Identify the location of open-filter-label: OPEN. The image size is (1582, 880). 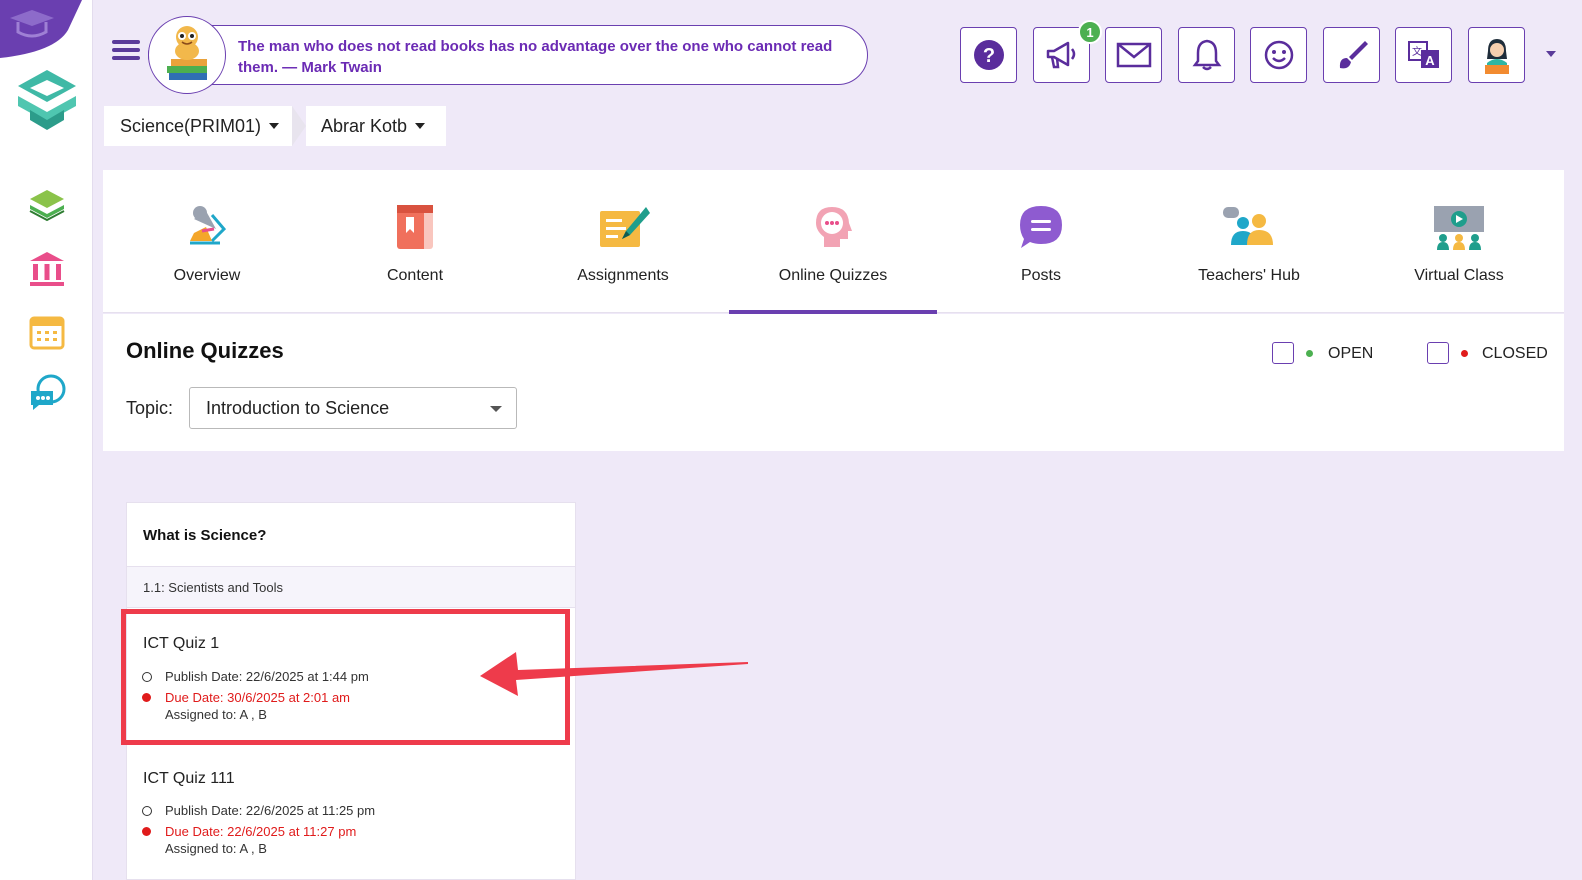
(1351, 353).